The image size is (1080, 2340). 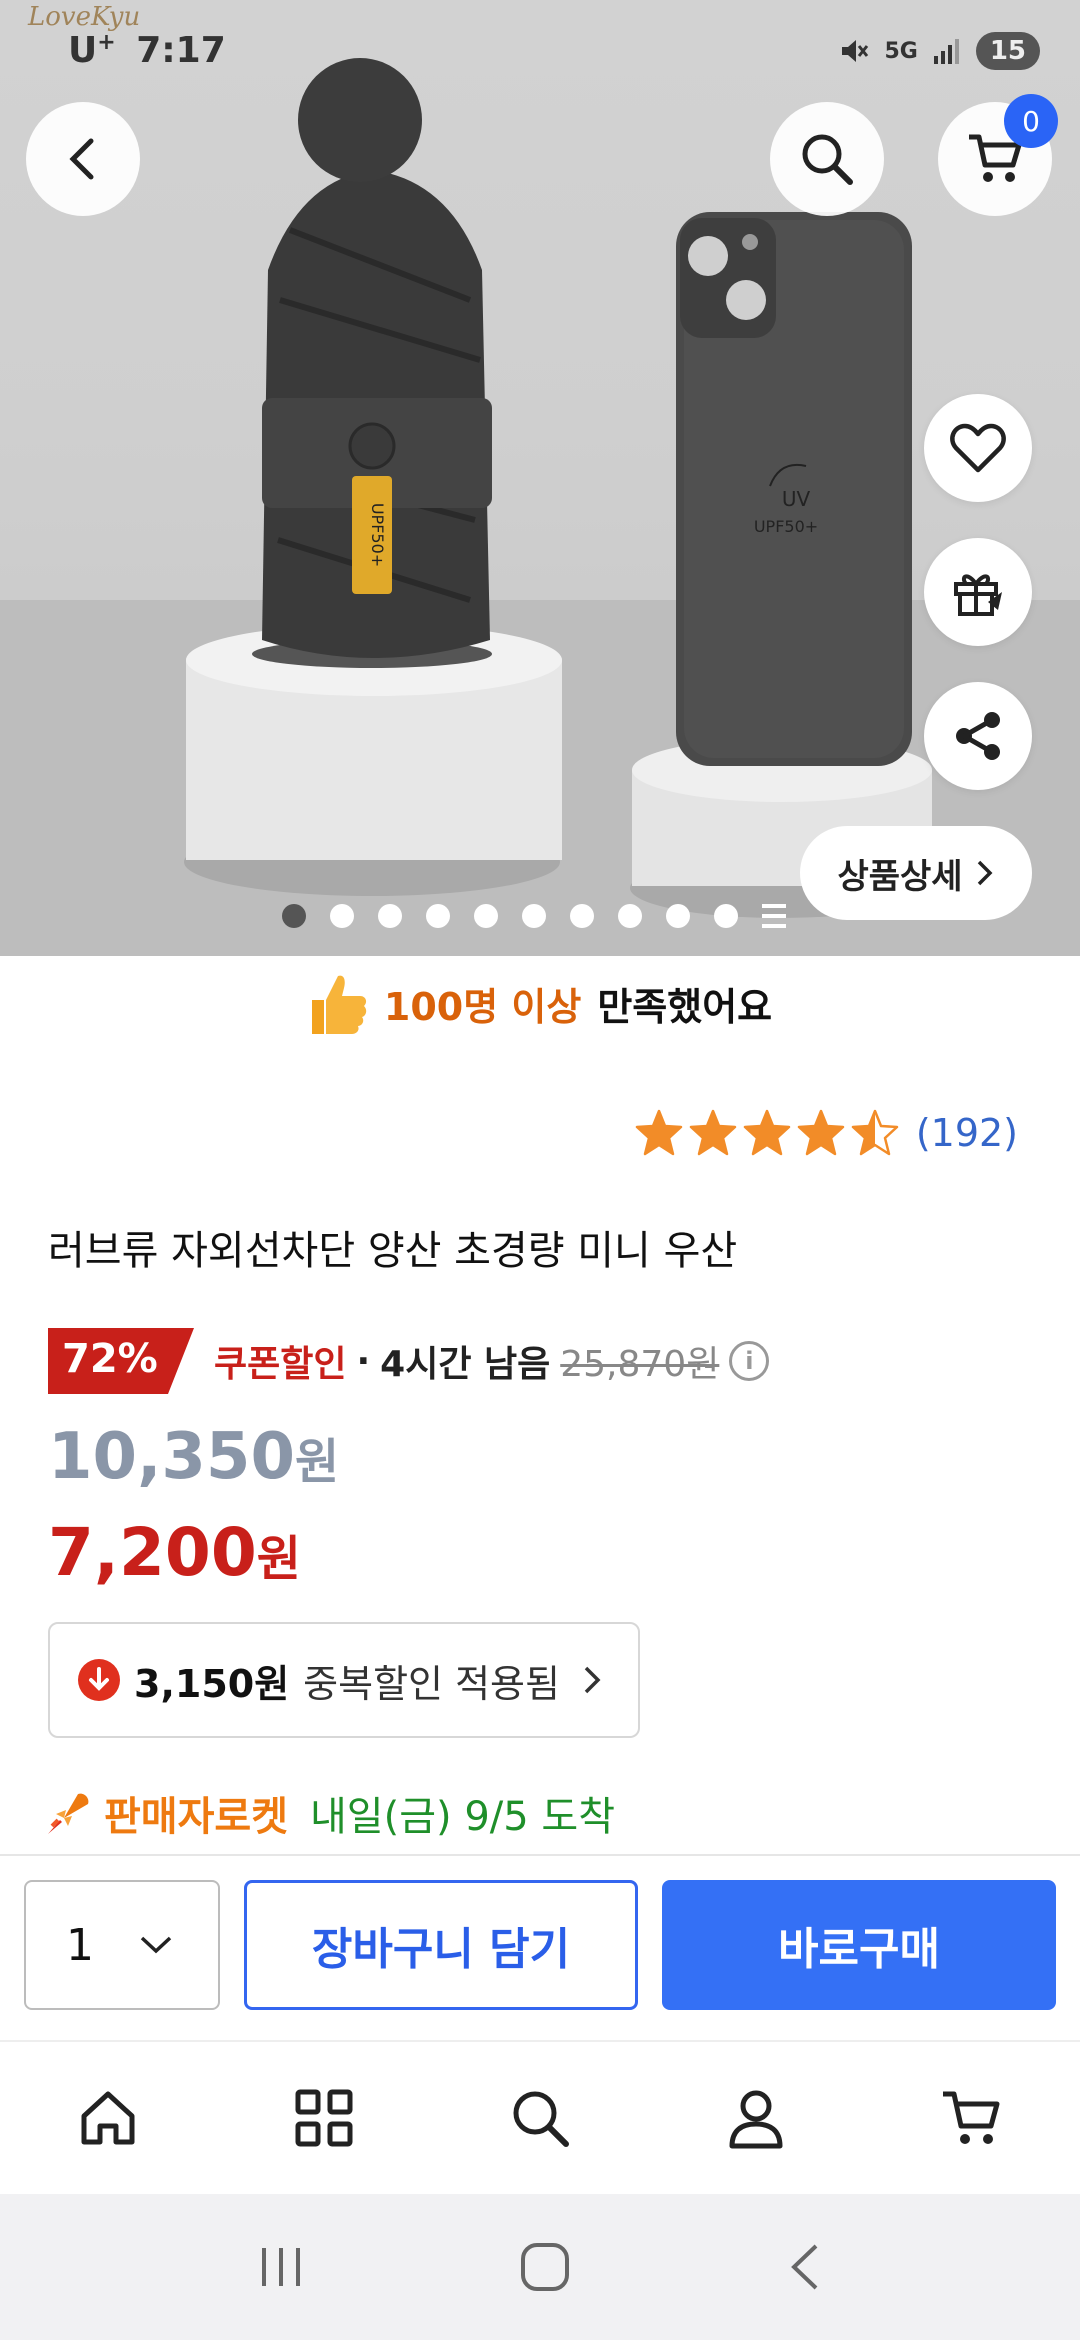 I want to click on cart-button: 0, so click(x=998, y=155).